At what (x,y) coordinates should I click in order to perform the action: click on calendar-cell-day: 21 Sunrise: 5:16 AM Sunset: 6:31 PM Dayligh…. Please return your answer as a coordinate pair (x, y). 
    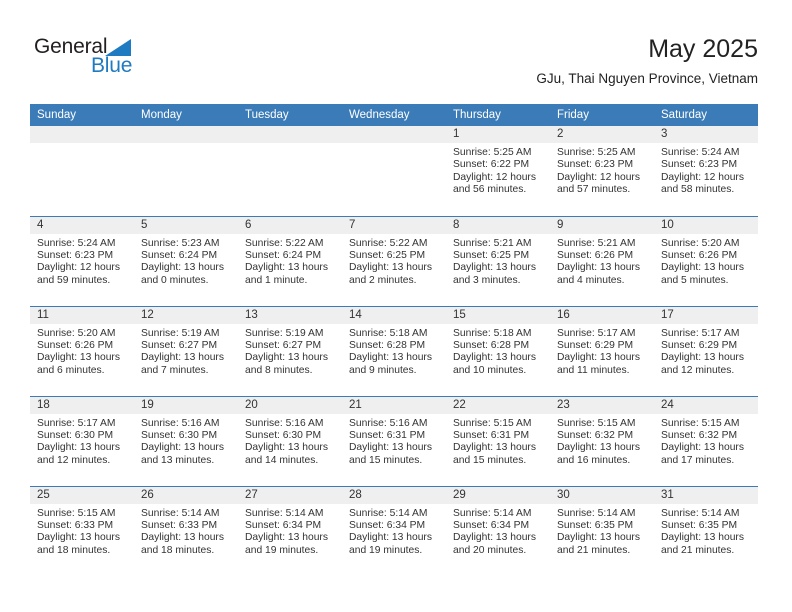
    Looking at the image, I should click on (394, 440).